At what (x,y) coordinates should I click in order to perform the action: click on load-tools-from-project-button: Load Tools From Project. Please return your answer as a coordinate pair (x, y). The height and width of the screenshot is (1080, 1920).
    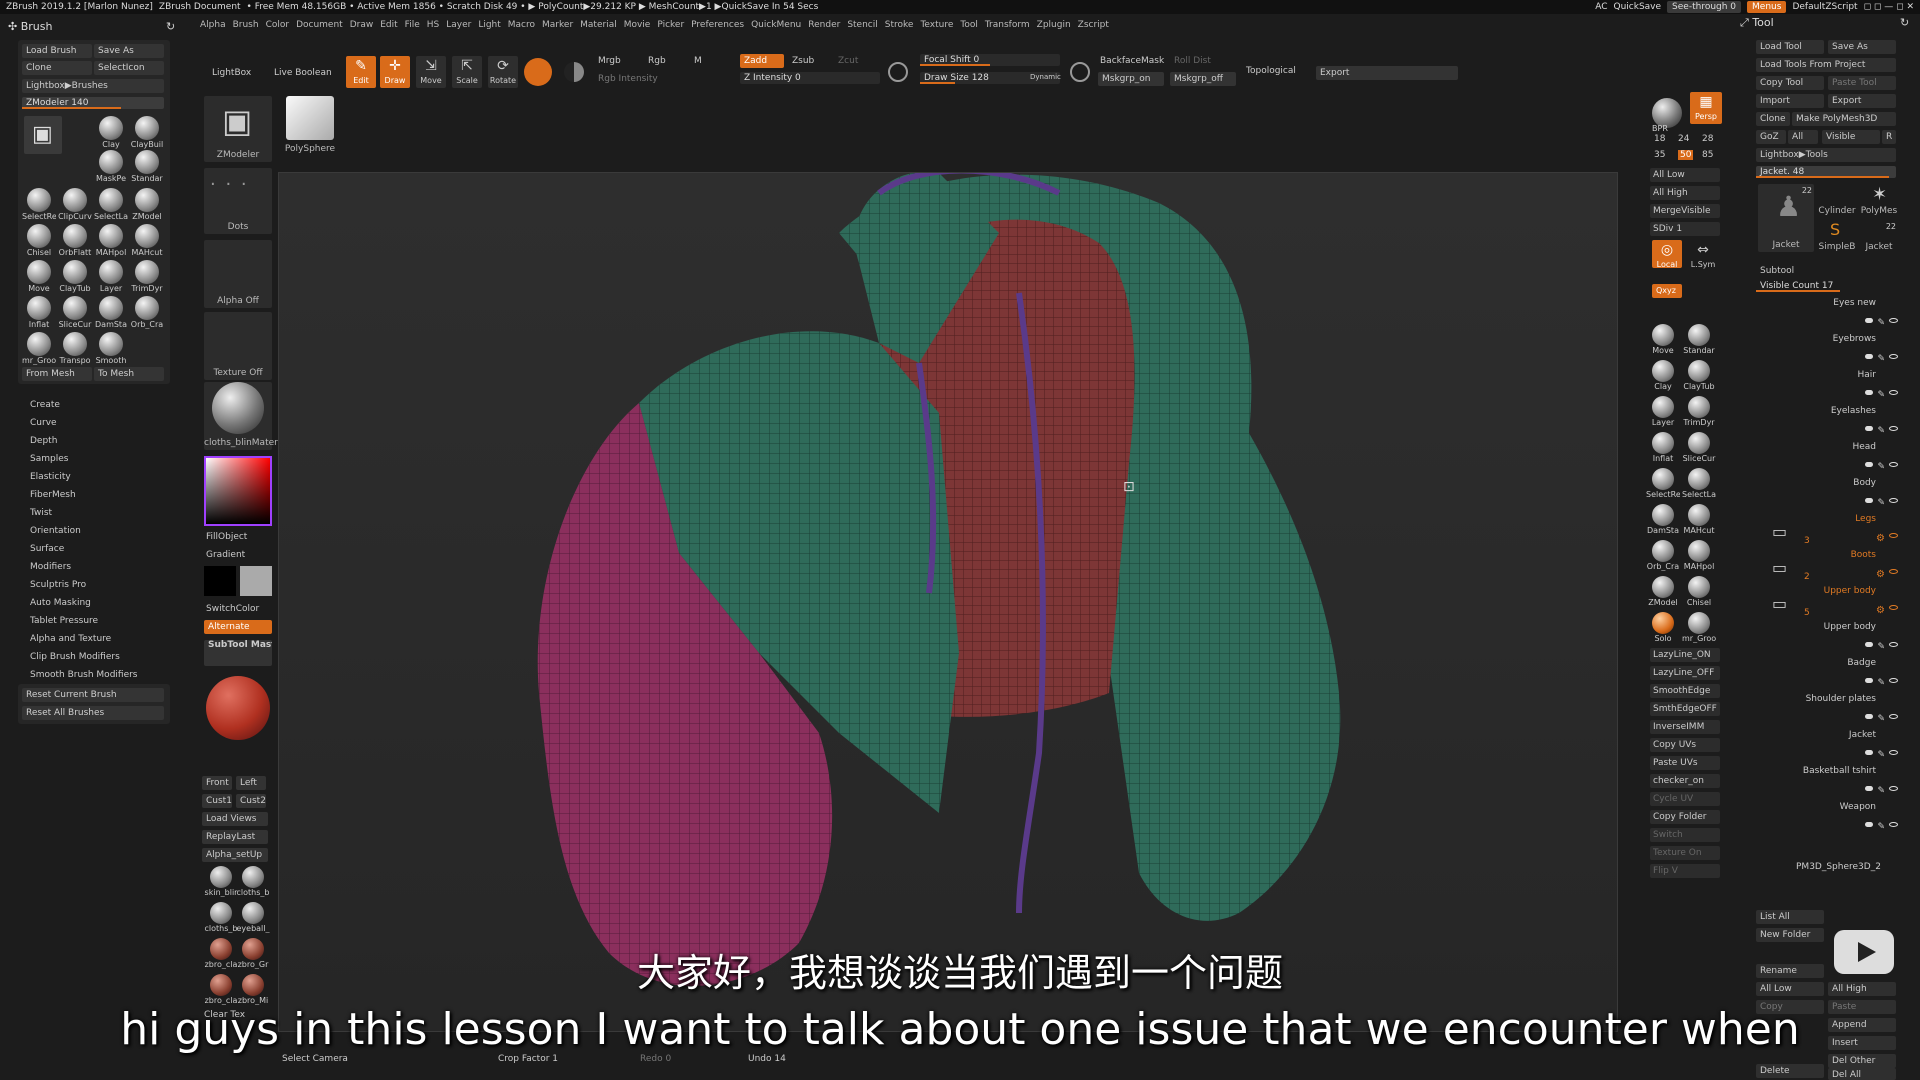
    Looking at the image, I should click on (1826, 65).